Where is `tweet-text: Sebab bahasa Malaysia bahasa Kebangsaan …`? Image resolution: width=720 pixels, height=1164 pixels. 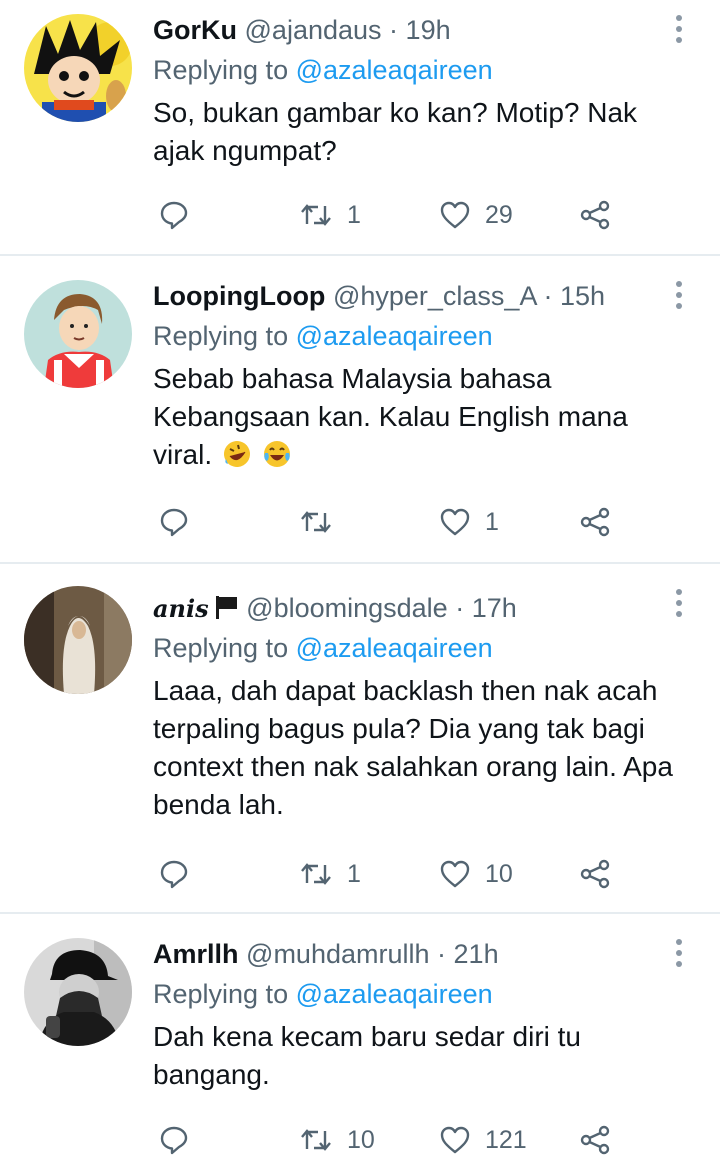
tweet-text: Sebab bahasa Malaysia bahasa Kebangsaan … is located at coordinates (418, 417).